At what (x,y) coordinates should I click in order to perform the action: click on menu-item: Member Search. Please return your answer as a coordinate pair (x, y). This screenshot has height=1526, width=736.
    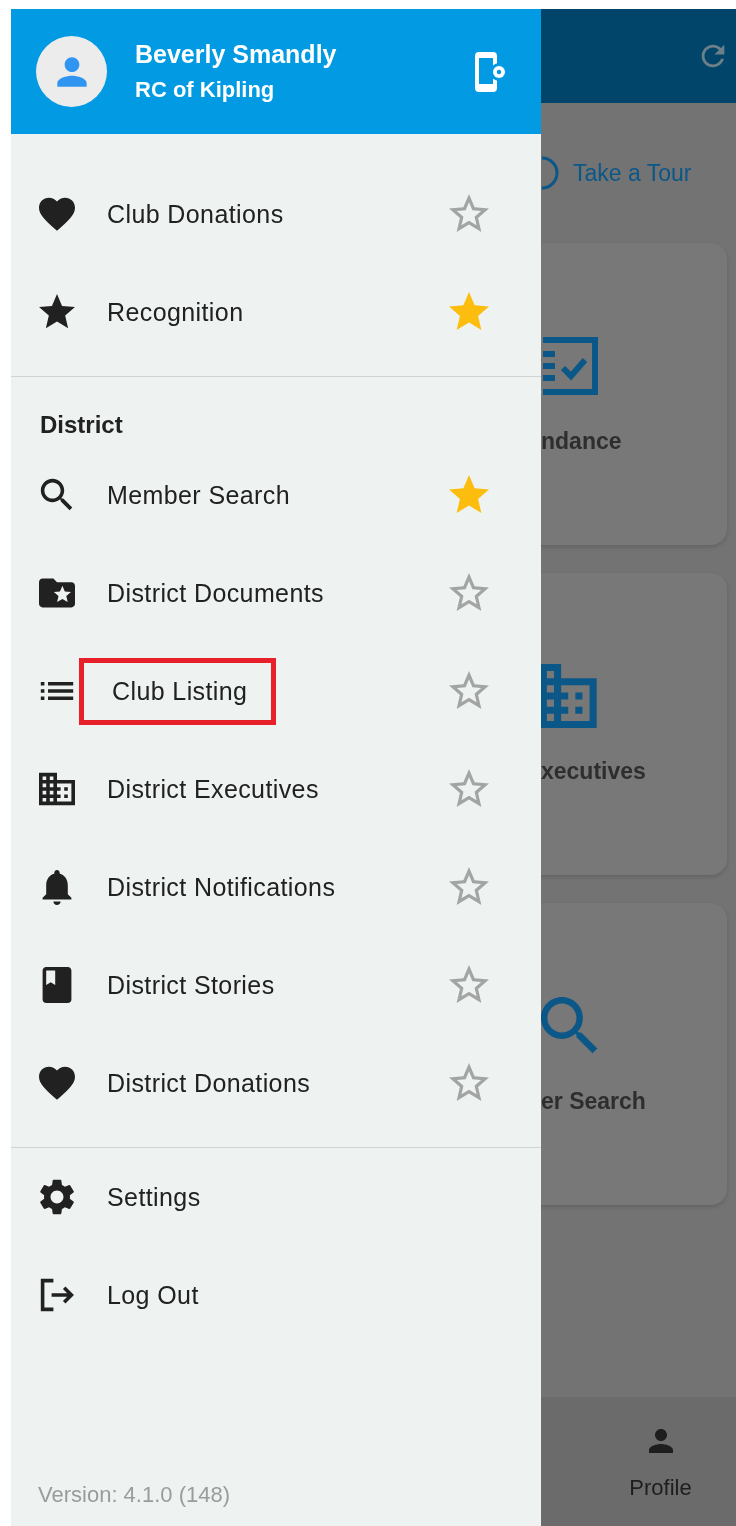
    Looking at the image, I should click on (276, 495).